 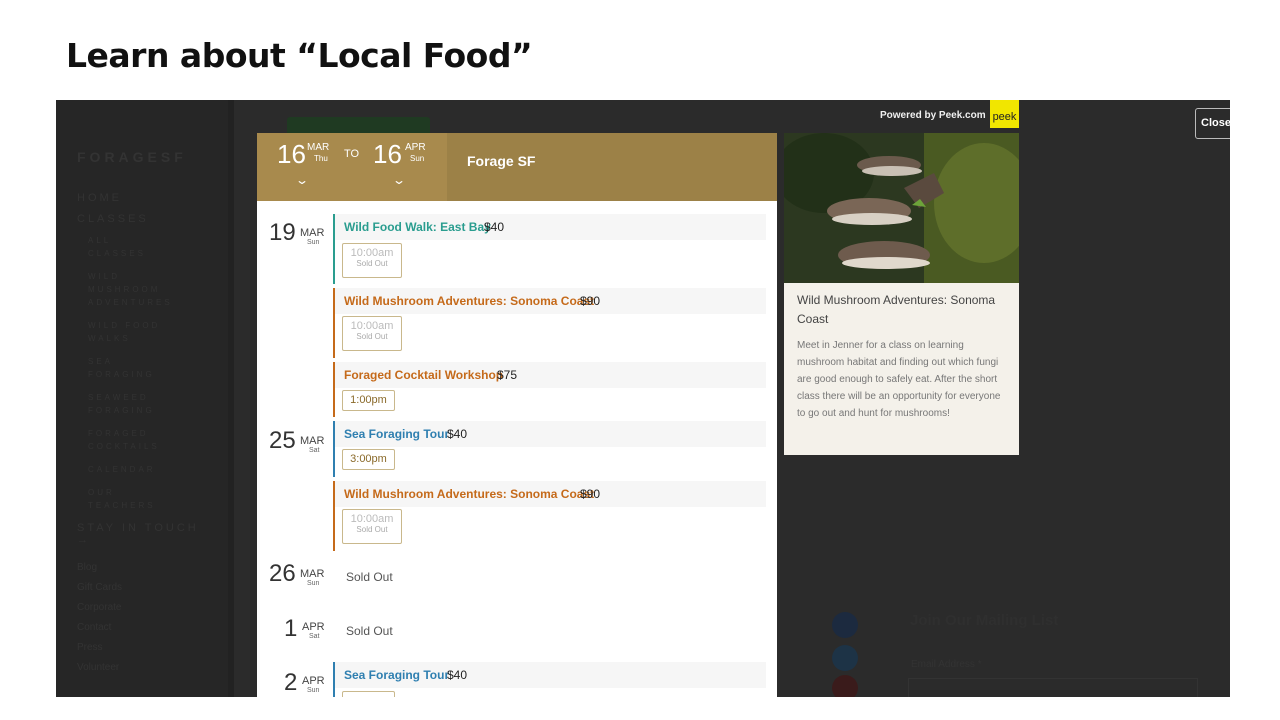 I want to click on mailing-list-title: Join Our Mailing List, so click(x=984, y=620).